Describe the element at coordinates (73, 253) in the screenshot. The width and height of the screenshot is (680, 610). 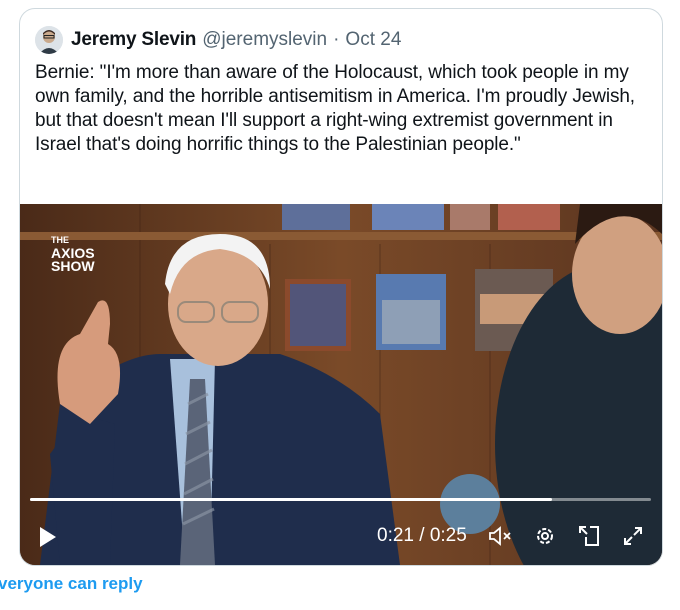
I see `show-logo: THE AXIOS SHOW` at that location.